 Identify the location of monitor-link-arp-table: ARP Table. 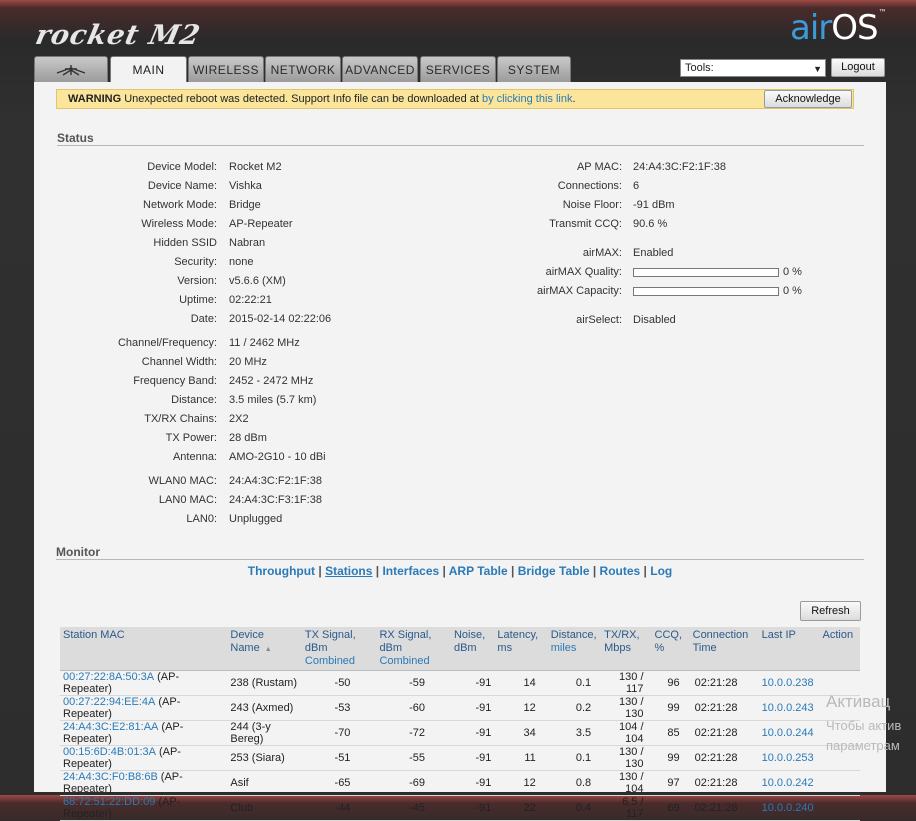
(478, 571).